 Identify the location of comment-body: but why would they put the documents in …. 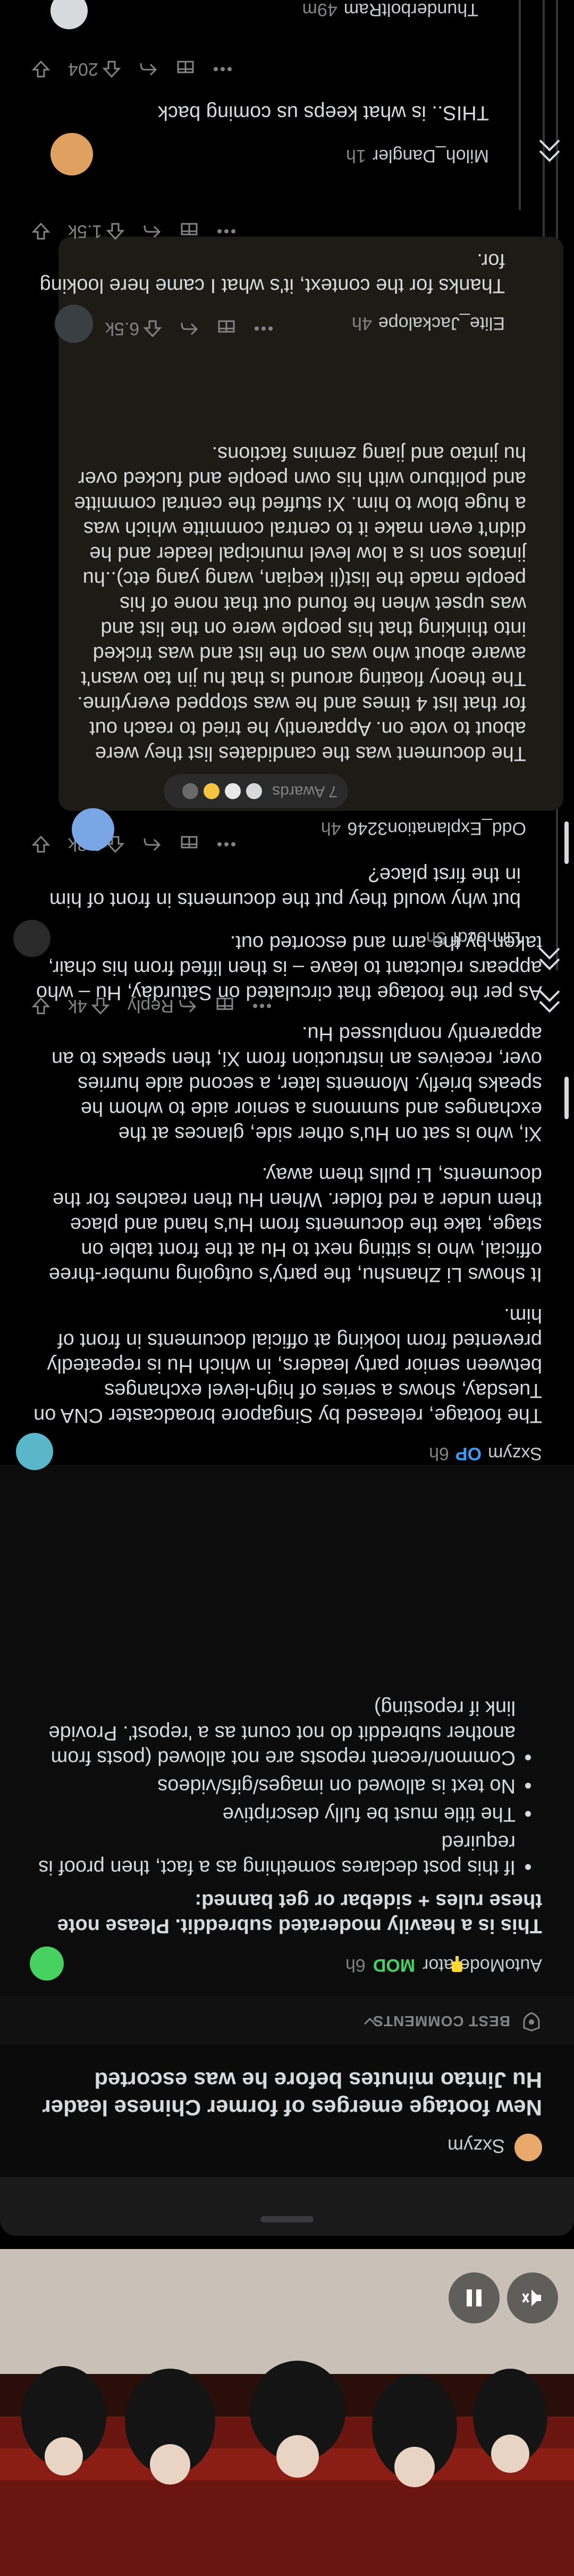
(285, 887).